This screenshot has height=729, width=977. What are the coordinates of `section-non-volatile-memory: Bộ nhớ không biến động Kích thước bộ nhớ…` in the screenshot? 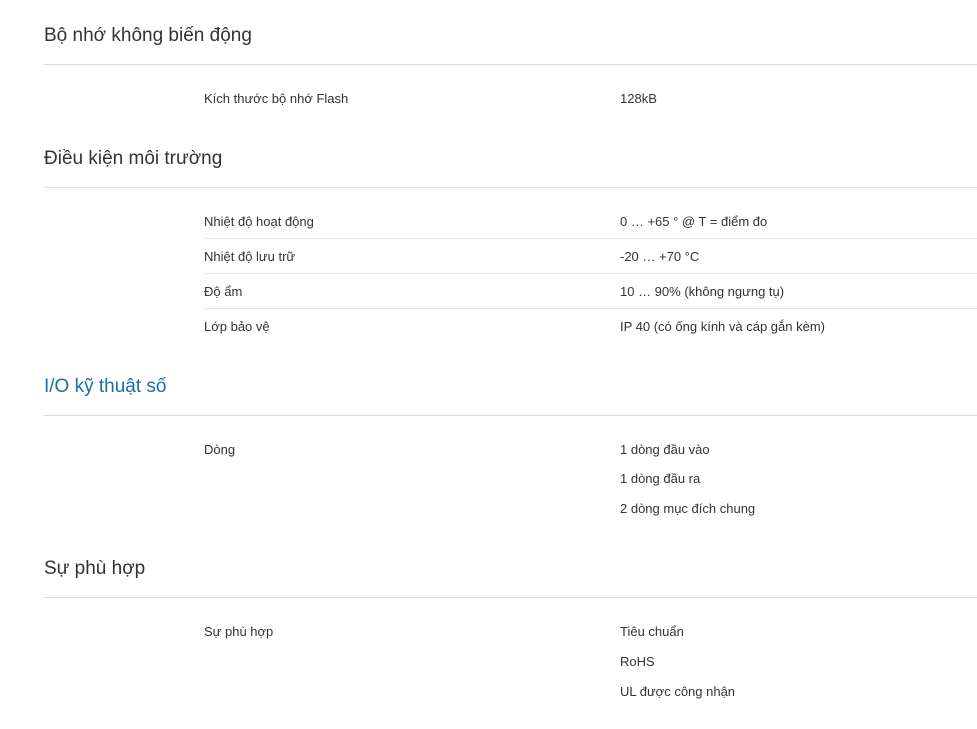 It's located at (510, 74).